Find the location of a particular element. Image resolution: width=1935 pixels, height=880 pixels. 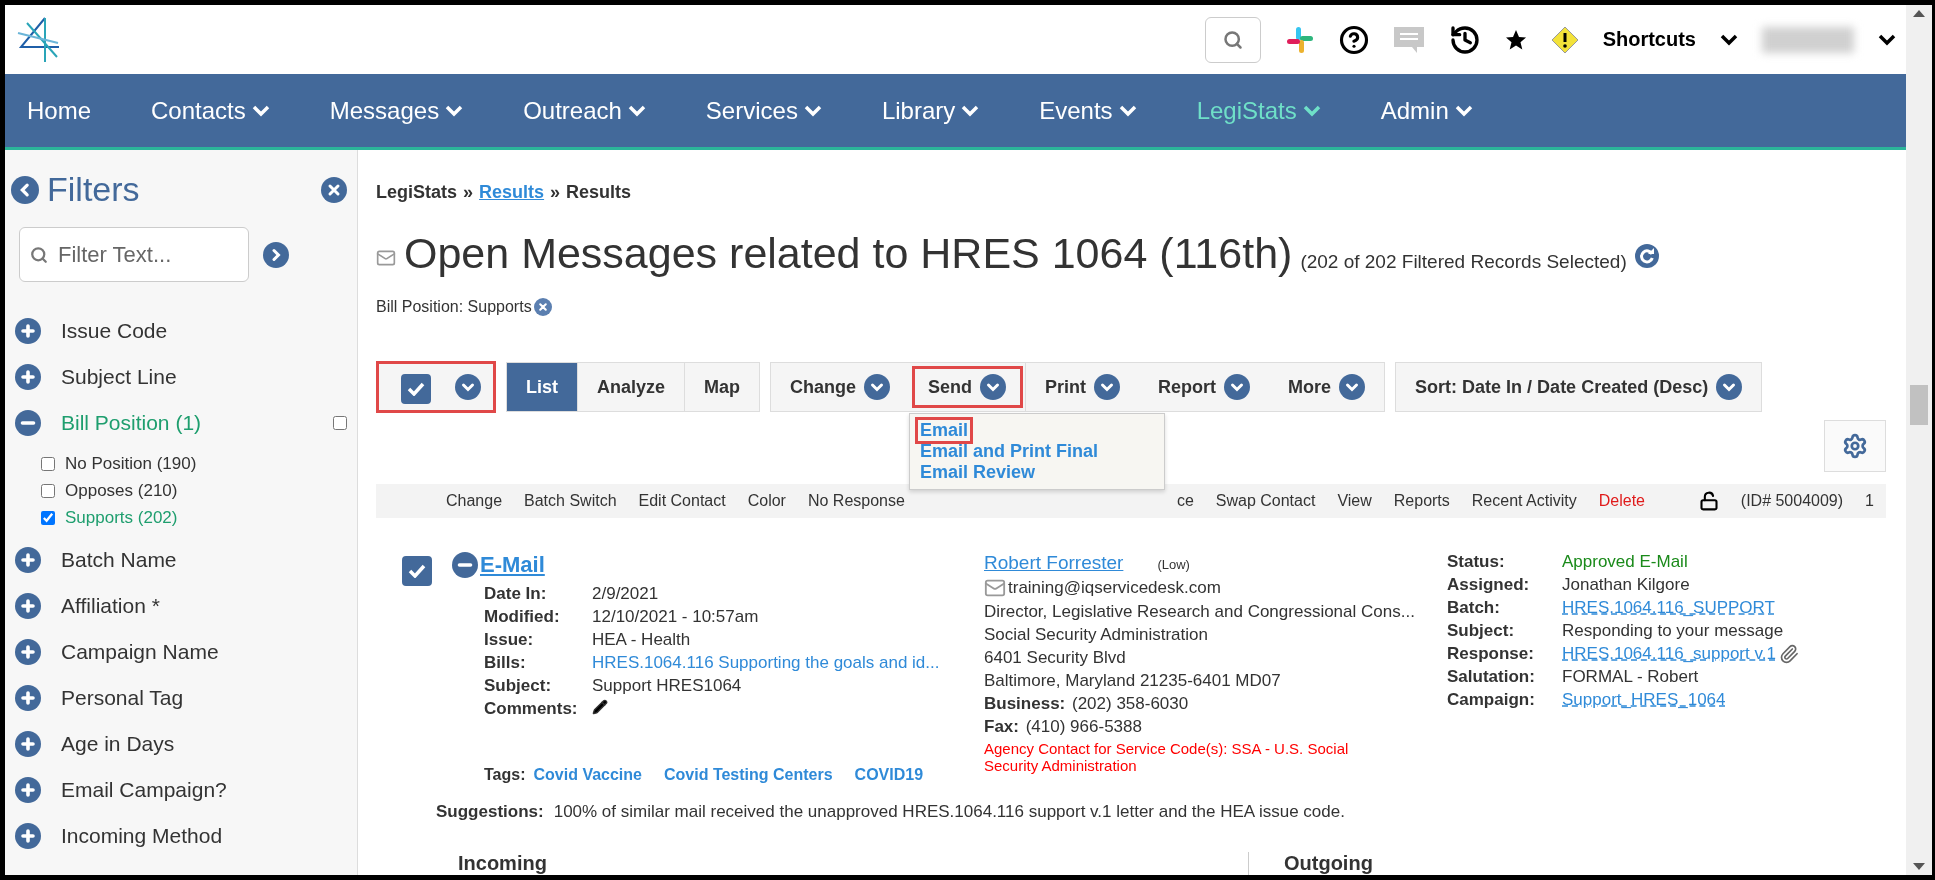

record-action-link: Delete is located at coordinates (1621, 501).